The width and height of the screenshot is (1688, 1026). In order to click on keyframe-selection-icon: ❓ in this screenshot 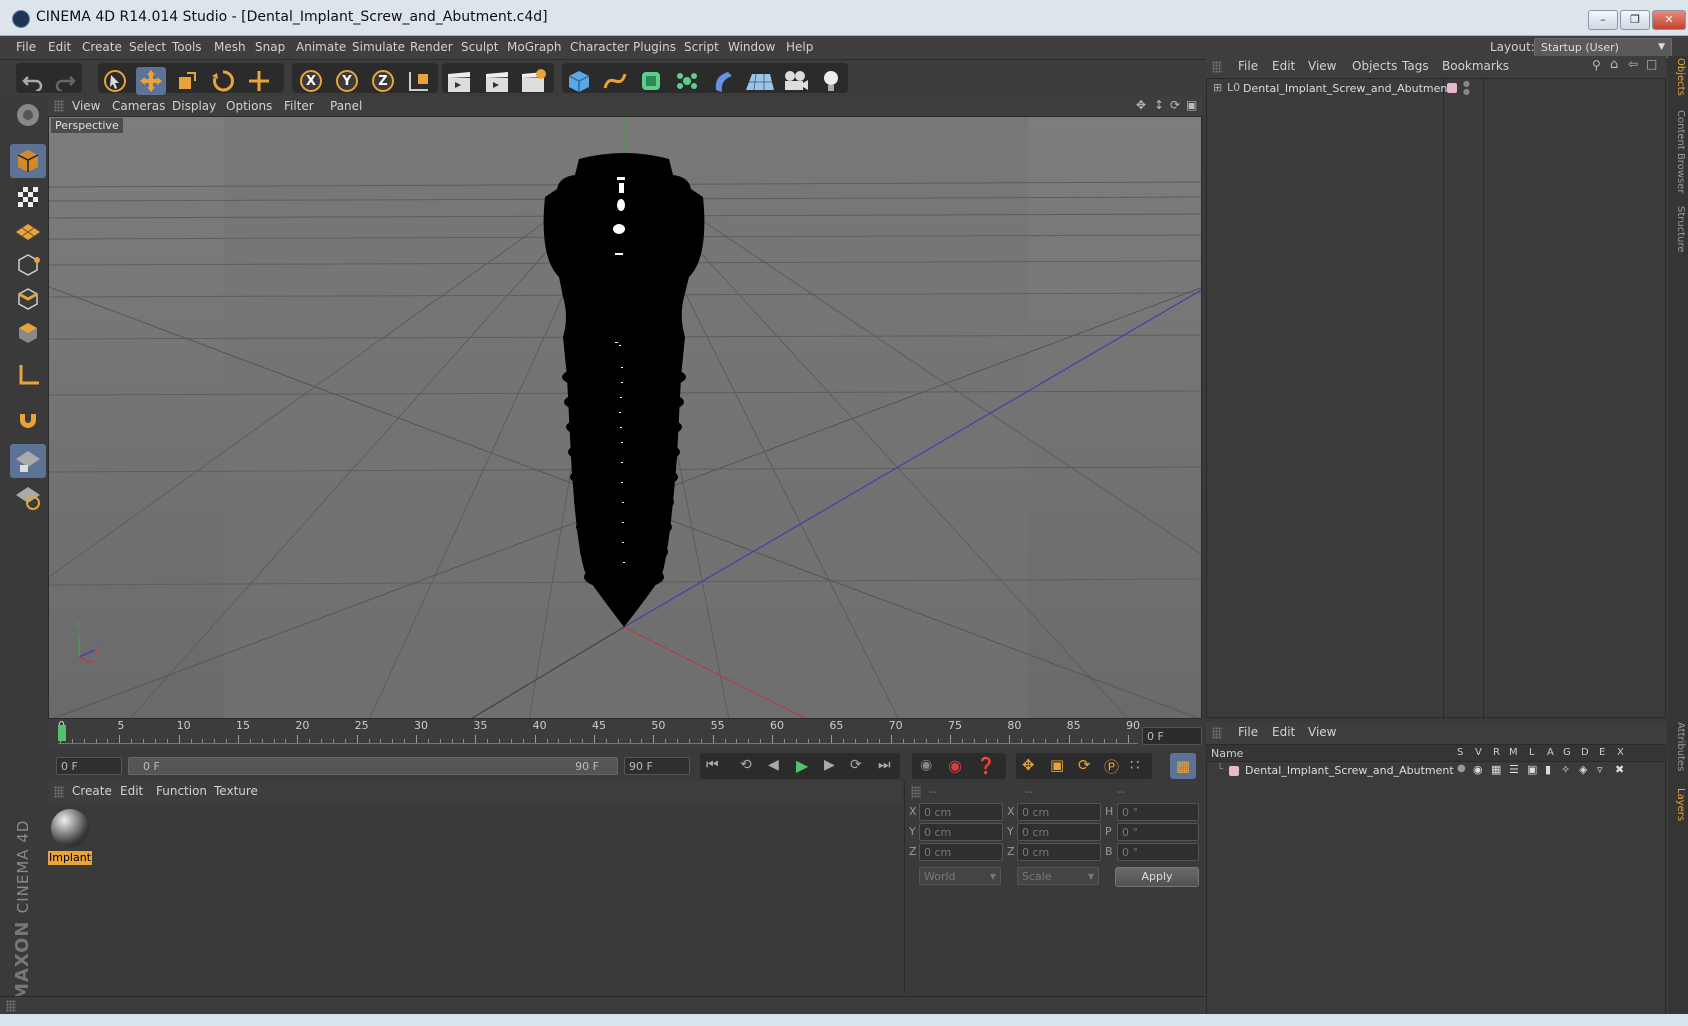, I will do `click(986, 765)`.